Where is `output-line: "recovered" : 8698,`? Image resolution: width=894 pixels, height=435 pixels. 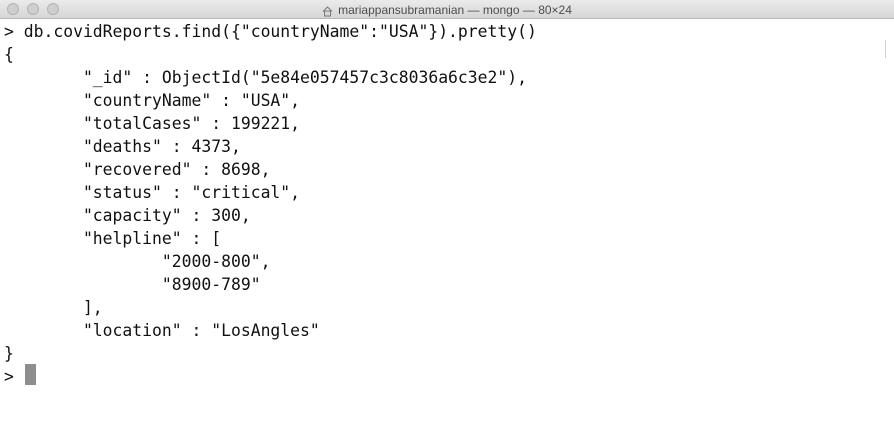
output-line: "recovered" : 8698, is located at coordinates (137, 169).